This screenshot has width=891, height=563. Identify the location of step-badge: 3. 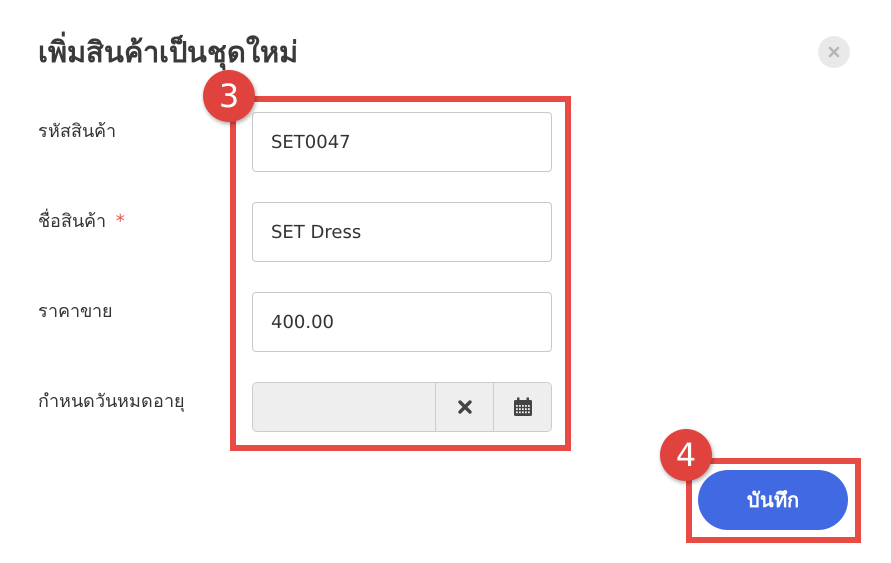
(229, 96).